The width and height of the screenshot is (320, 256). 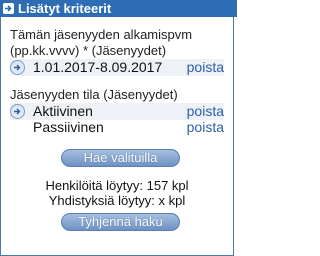 I want to click on date-criterion-row: 1.01.2017-8.09.2017 poista, so click(x=117, y=67).